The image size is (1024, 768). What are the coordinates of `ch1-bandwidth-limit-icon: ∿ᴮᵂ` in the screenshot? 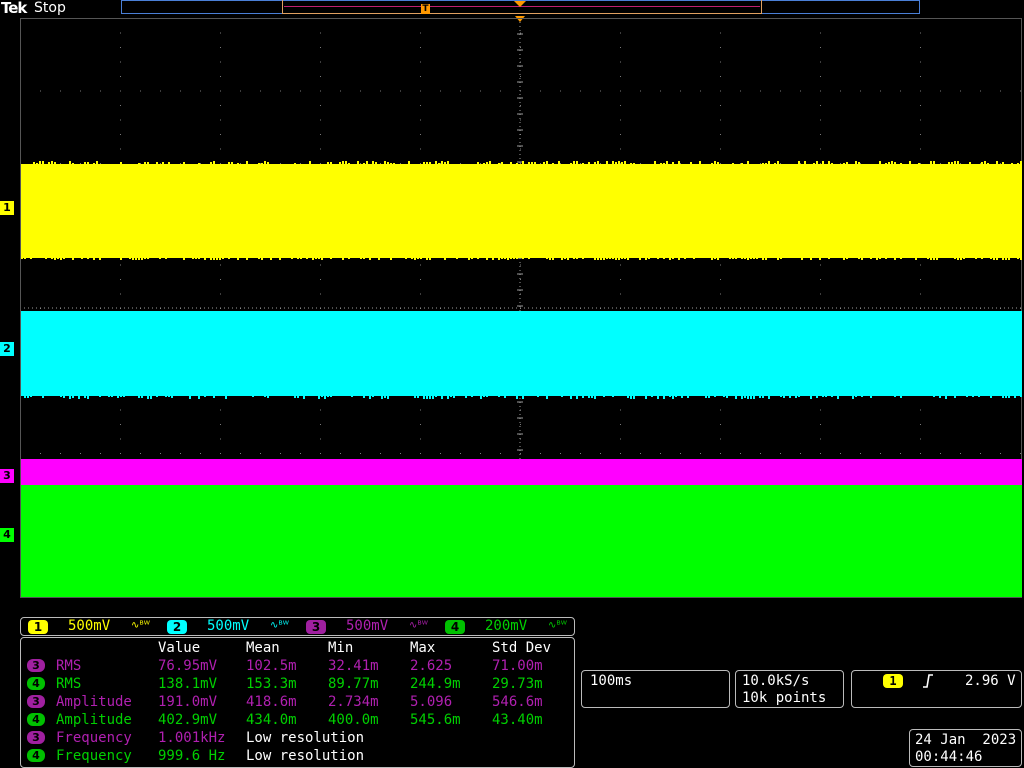 It's located at (140, 625).